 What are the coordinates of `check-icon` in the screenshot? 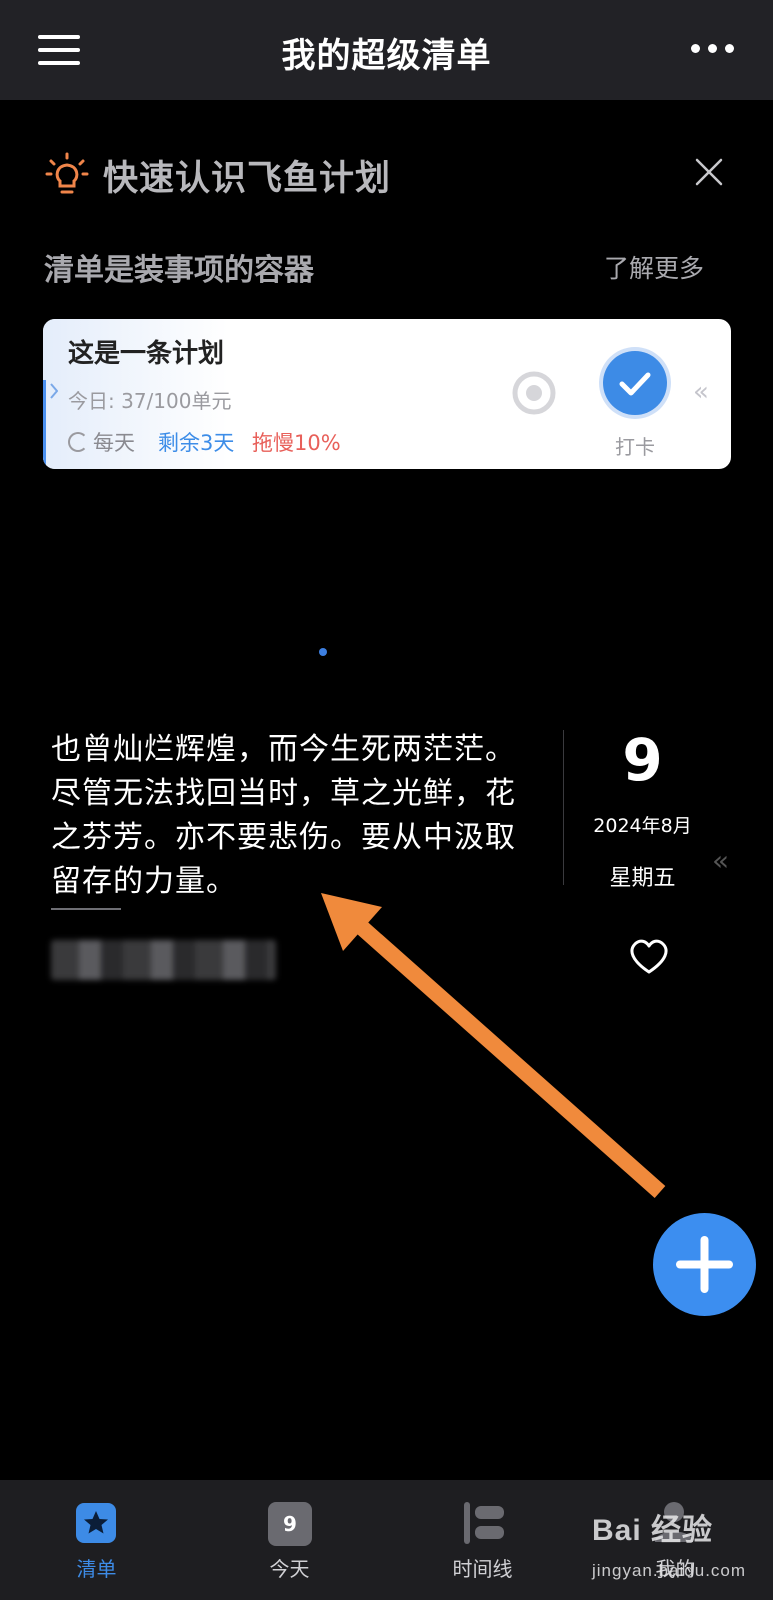 It's located at (635, 384).